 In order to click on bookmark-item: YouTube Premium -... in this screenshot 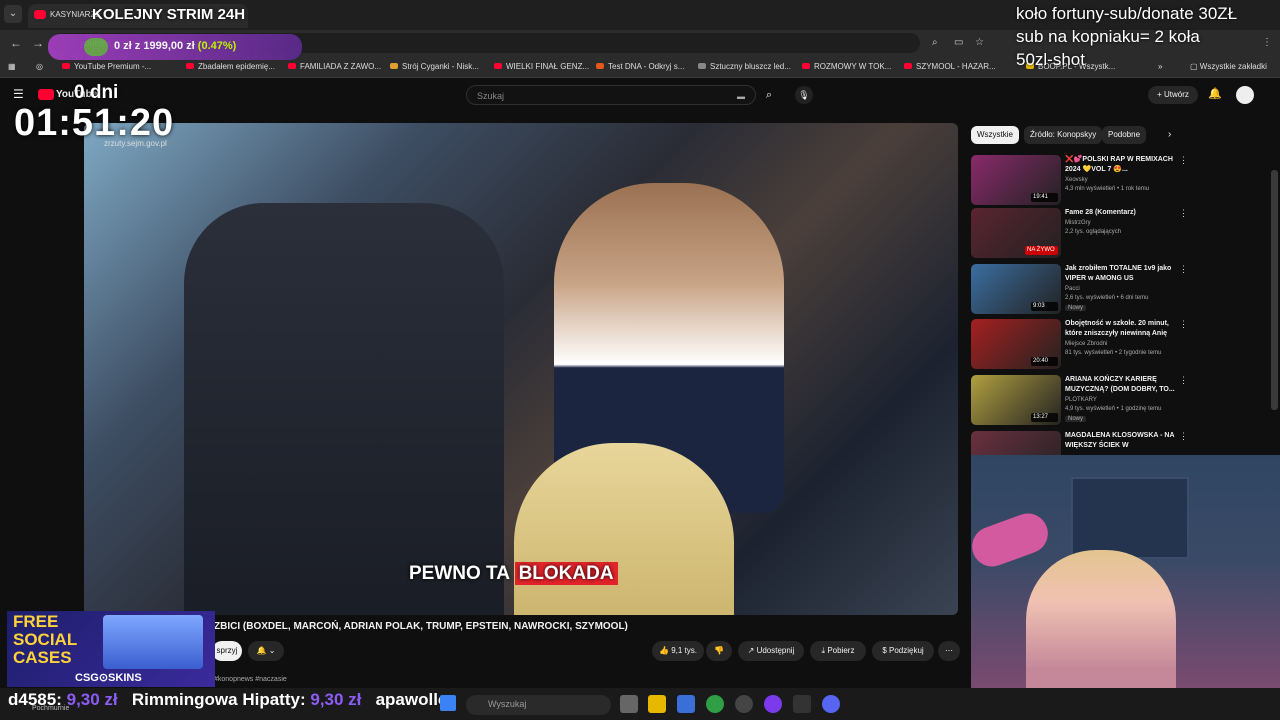, I will do `click(106, 66)`.